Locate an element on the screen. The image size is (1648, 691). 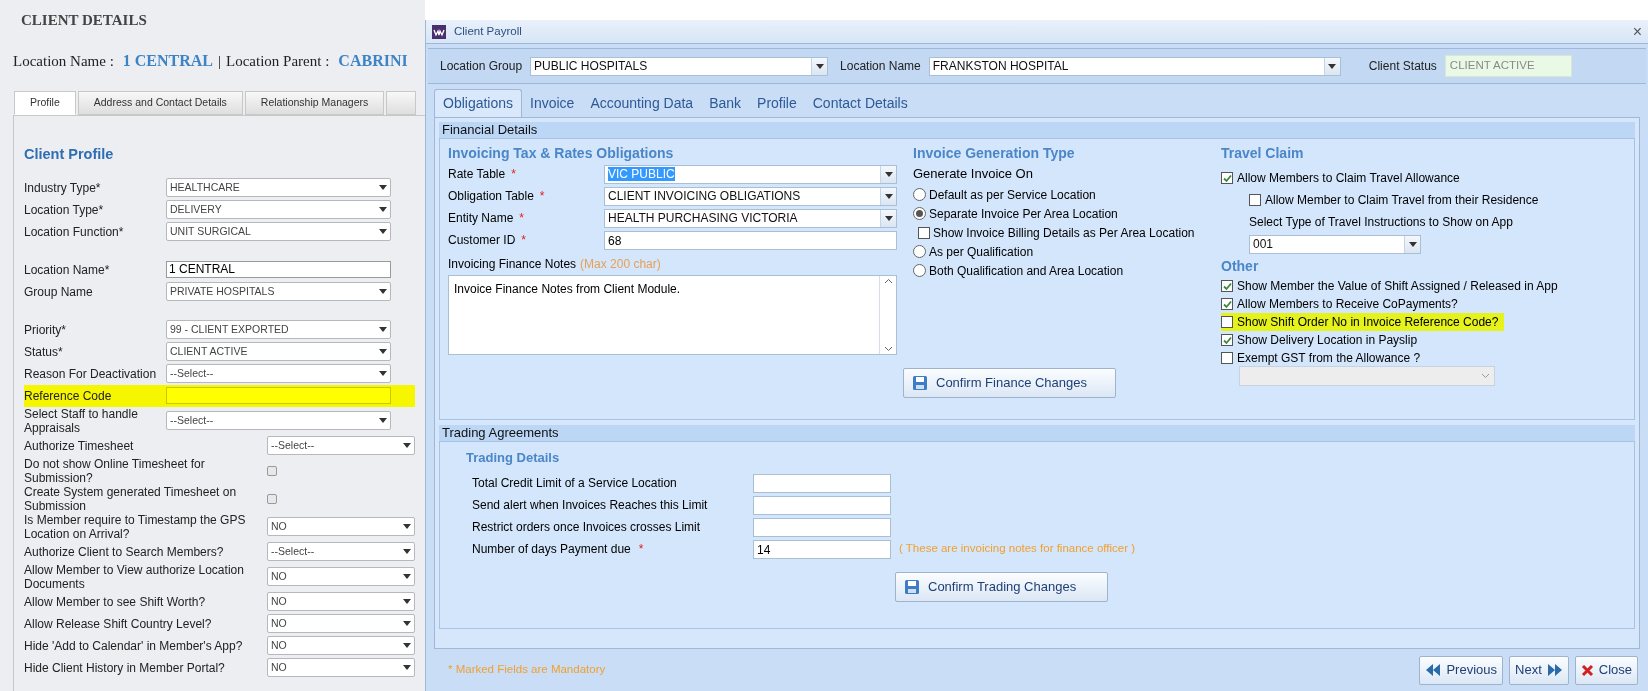
tab: Obligations is located at coordinates (478, 103).